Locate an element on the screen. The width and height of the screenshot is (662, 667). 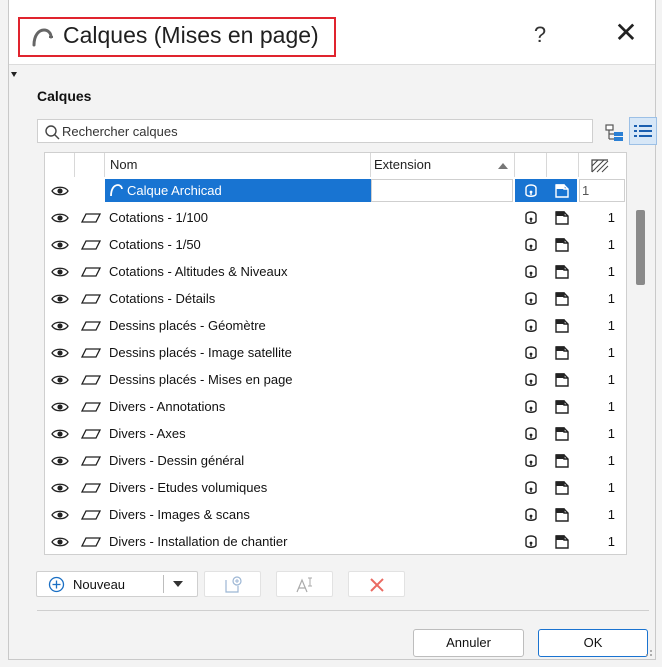
collapse-triangle-icon is located at coordinates (14, 74).